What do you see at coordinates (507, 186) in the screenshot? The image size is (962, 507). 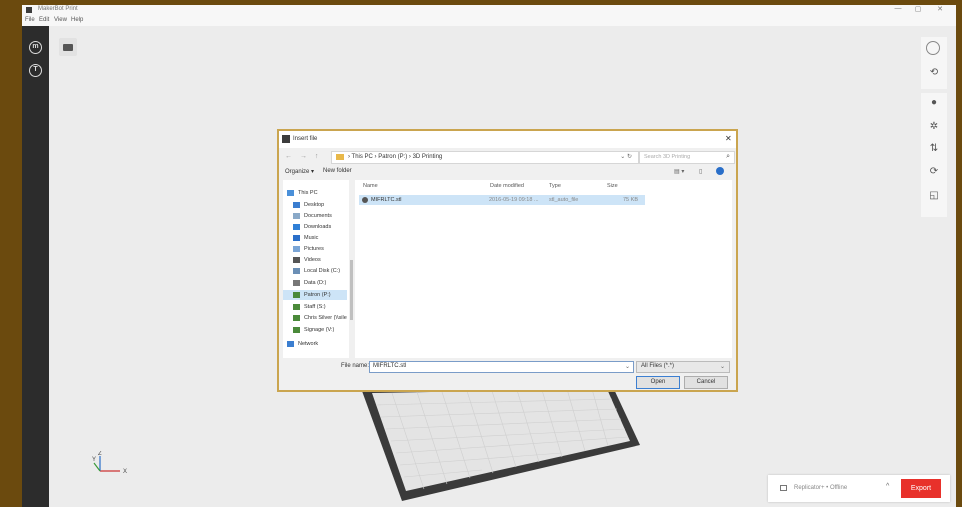 I see `column-date: Date modified` at bounding box center [507, 186].